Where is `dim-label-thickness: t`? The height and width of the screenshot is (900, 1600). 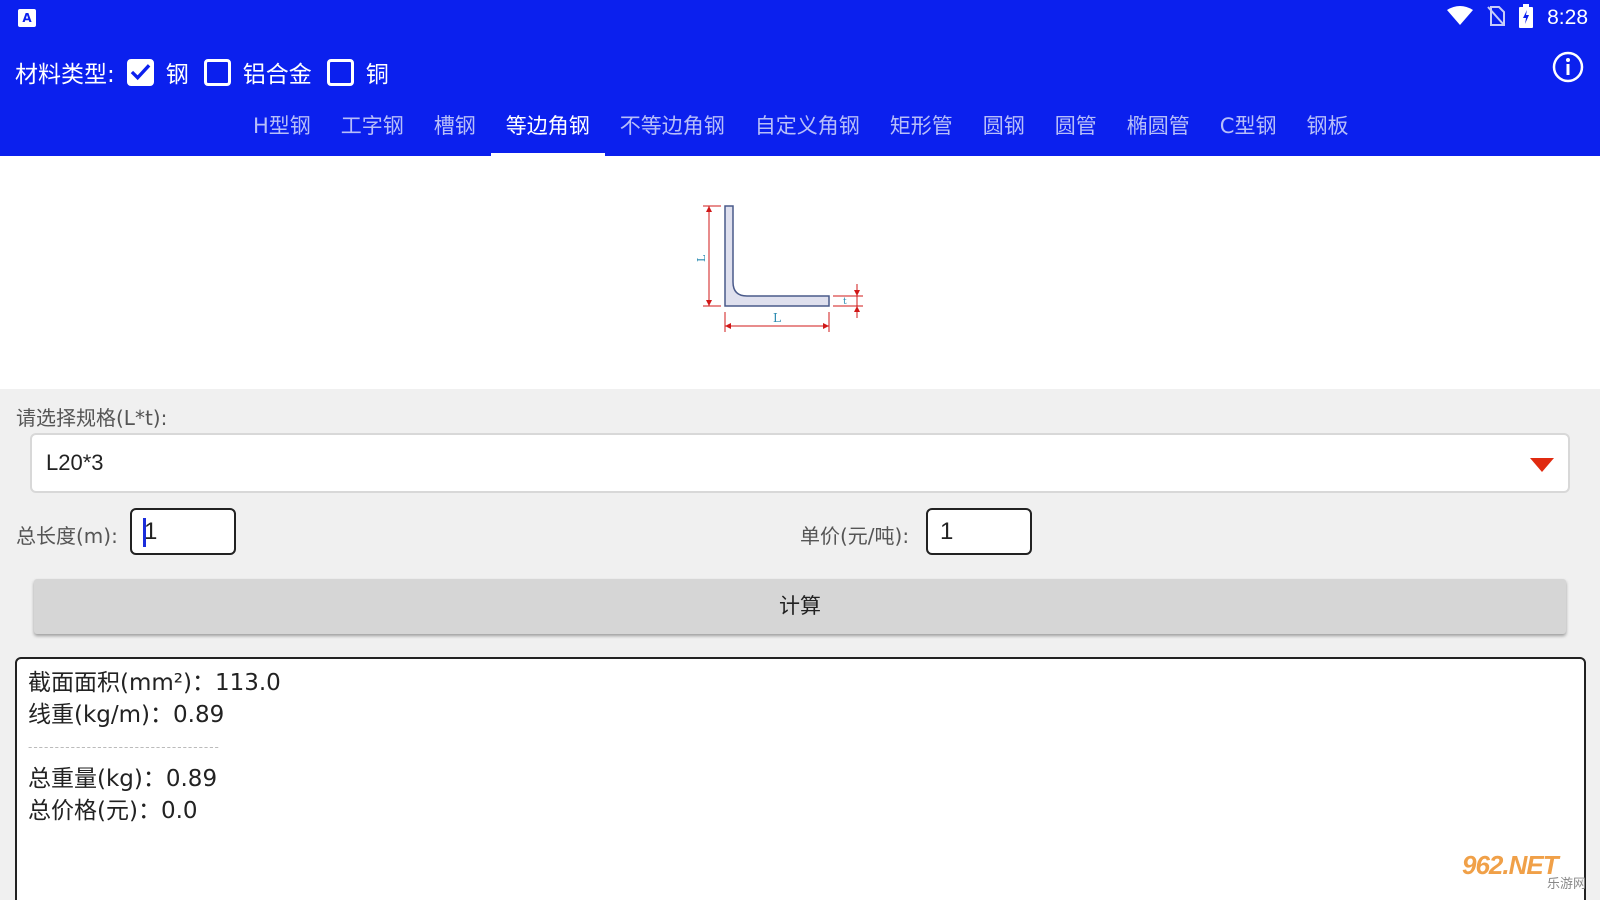 dim-label-thickness: t is located at coordinates (845, 302).